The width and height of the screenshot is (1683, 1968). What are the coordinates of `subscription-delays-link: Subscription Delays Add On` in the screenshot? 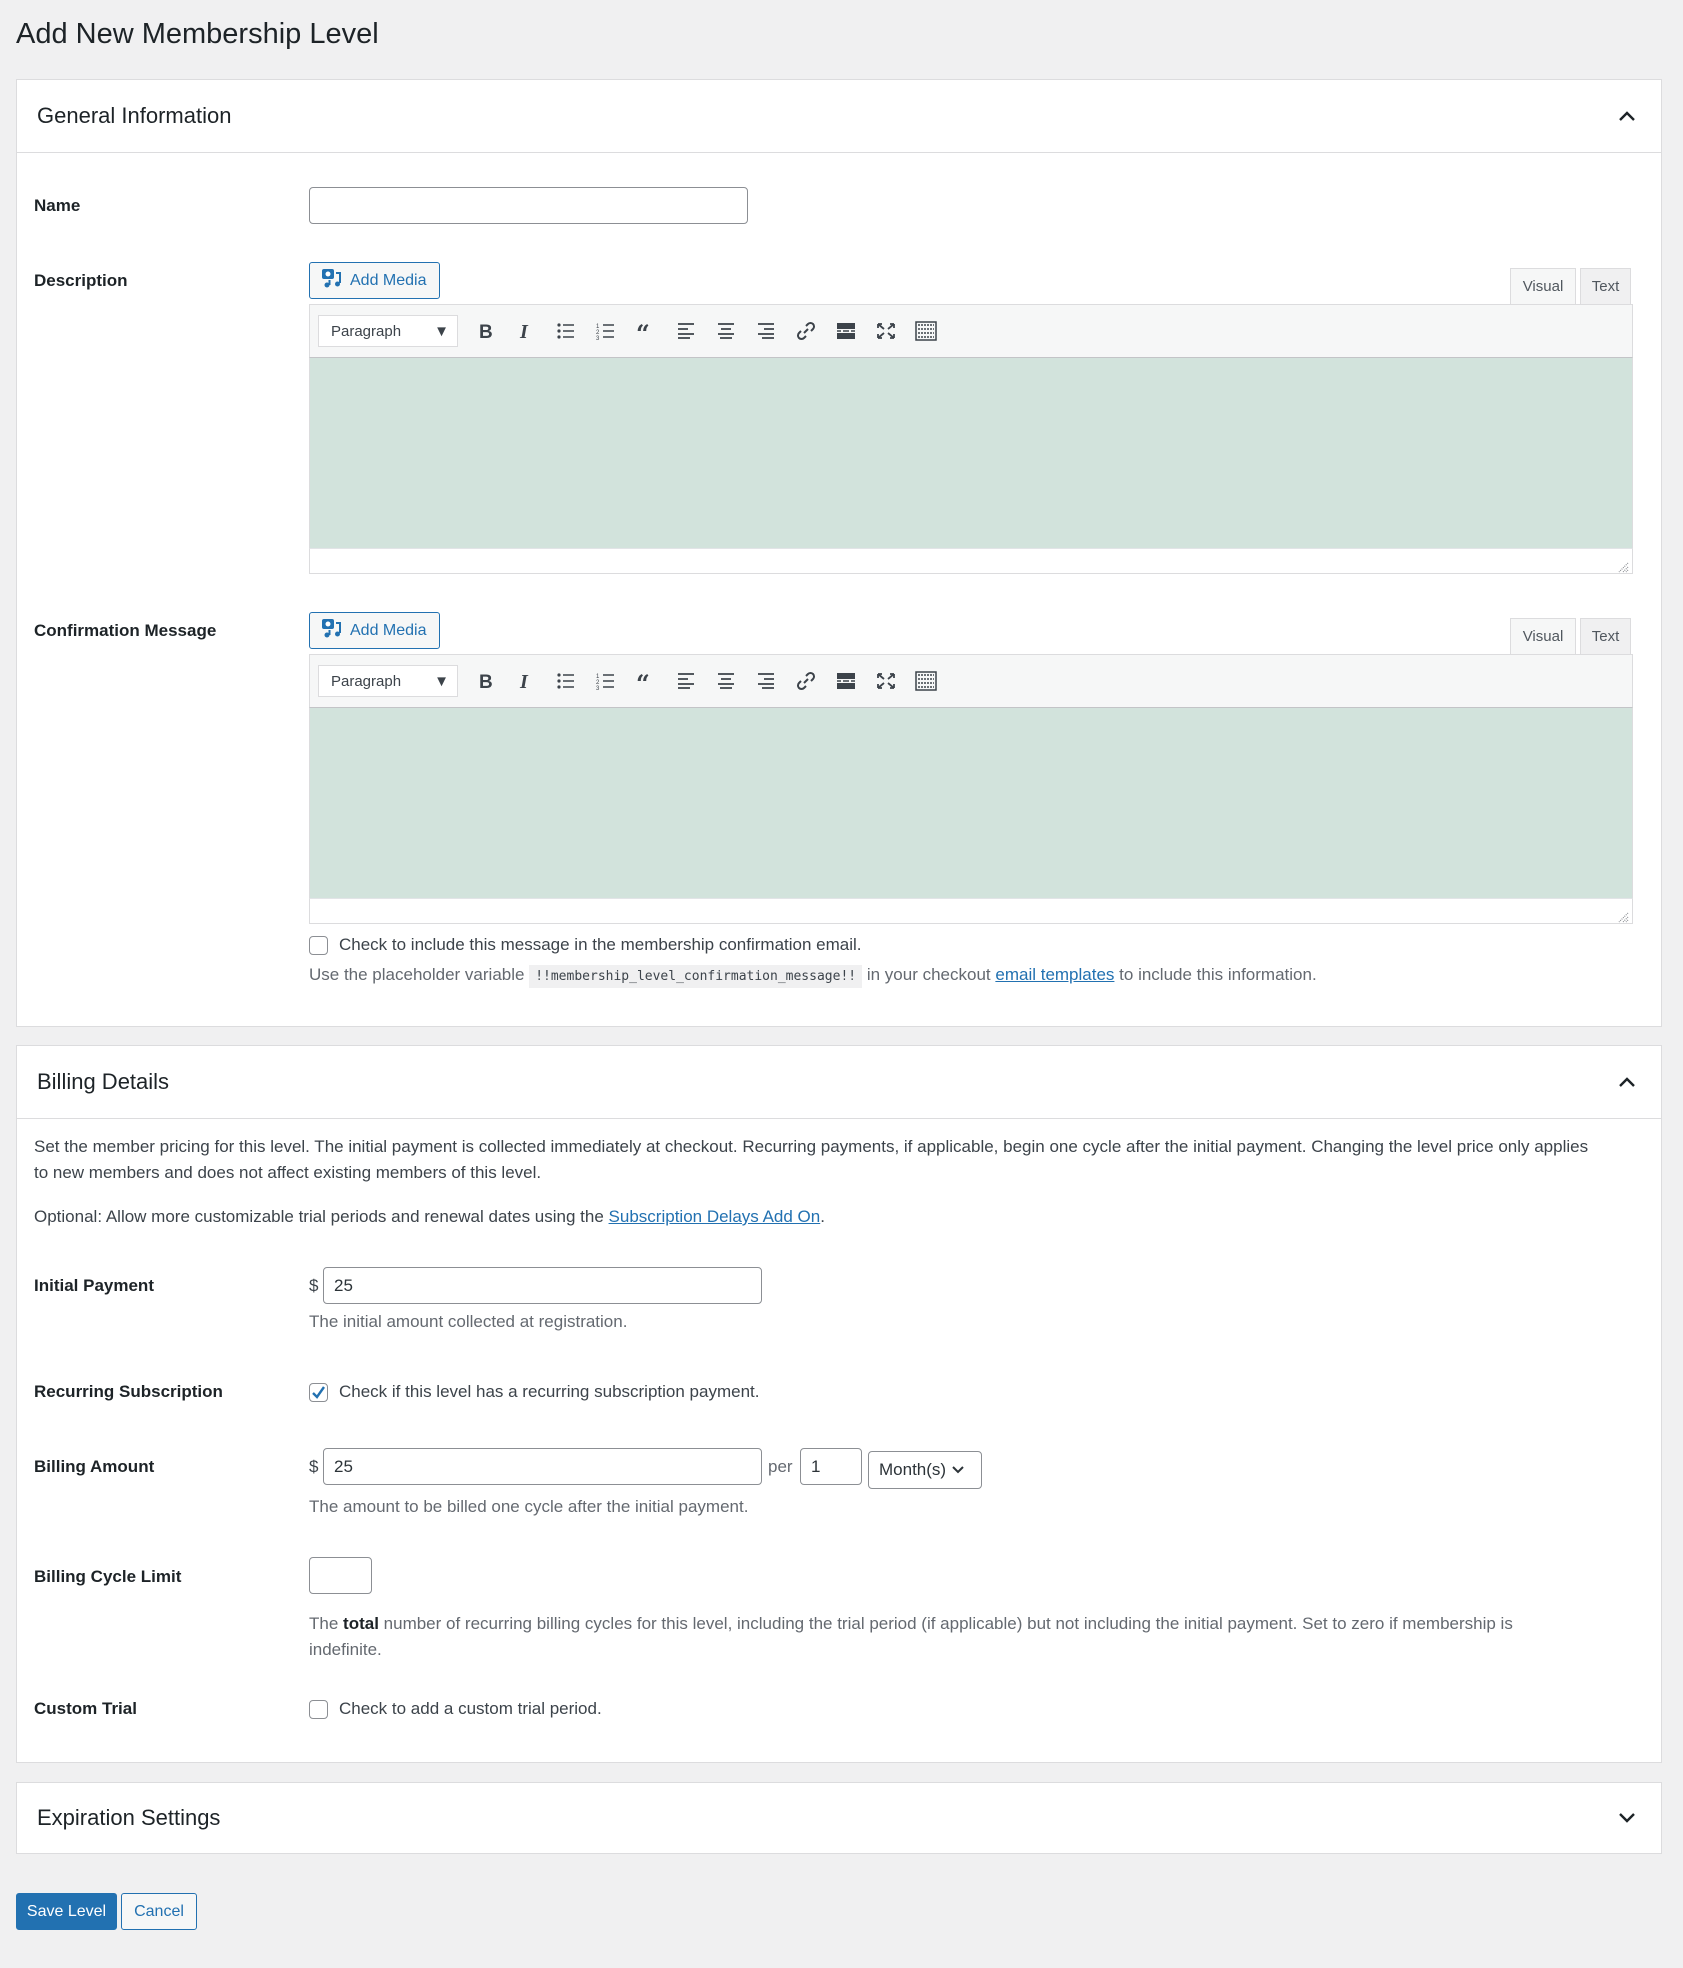 It's located at (715, 1216).